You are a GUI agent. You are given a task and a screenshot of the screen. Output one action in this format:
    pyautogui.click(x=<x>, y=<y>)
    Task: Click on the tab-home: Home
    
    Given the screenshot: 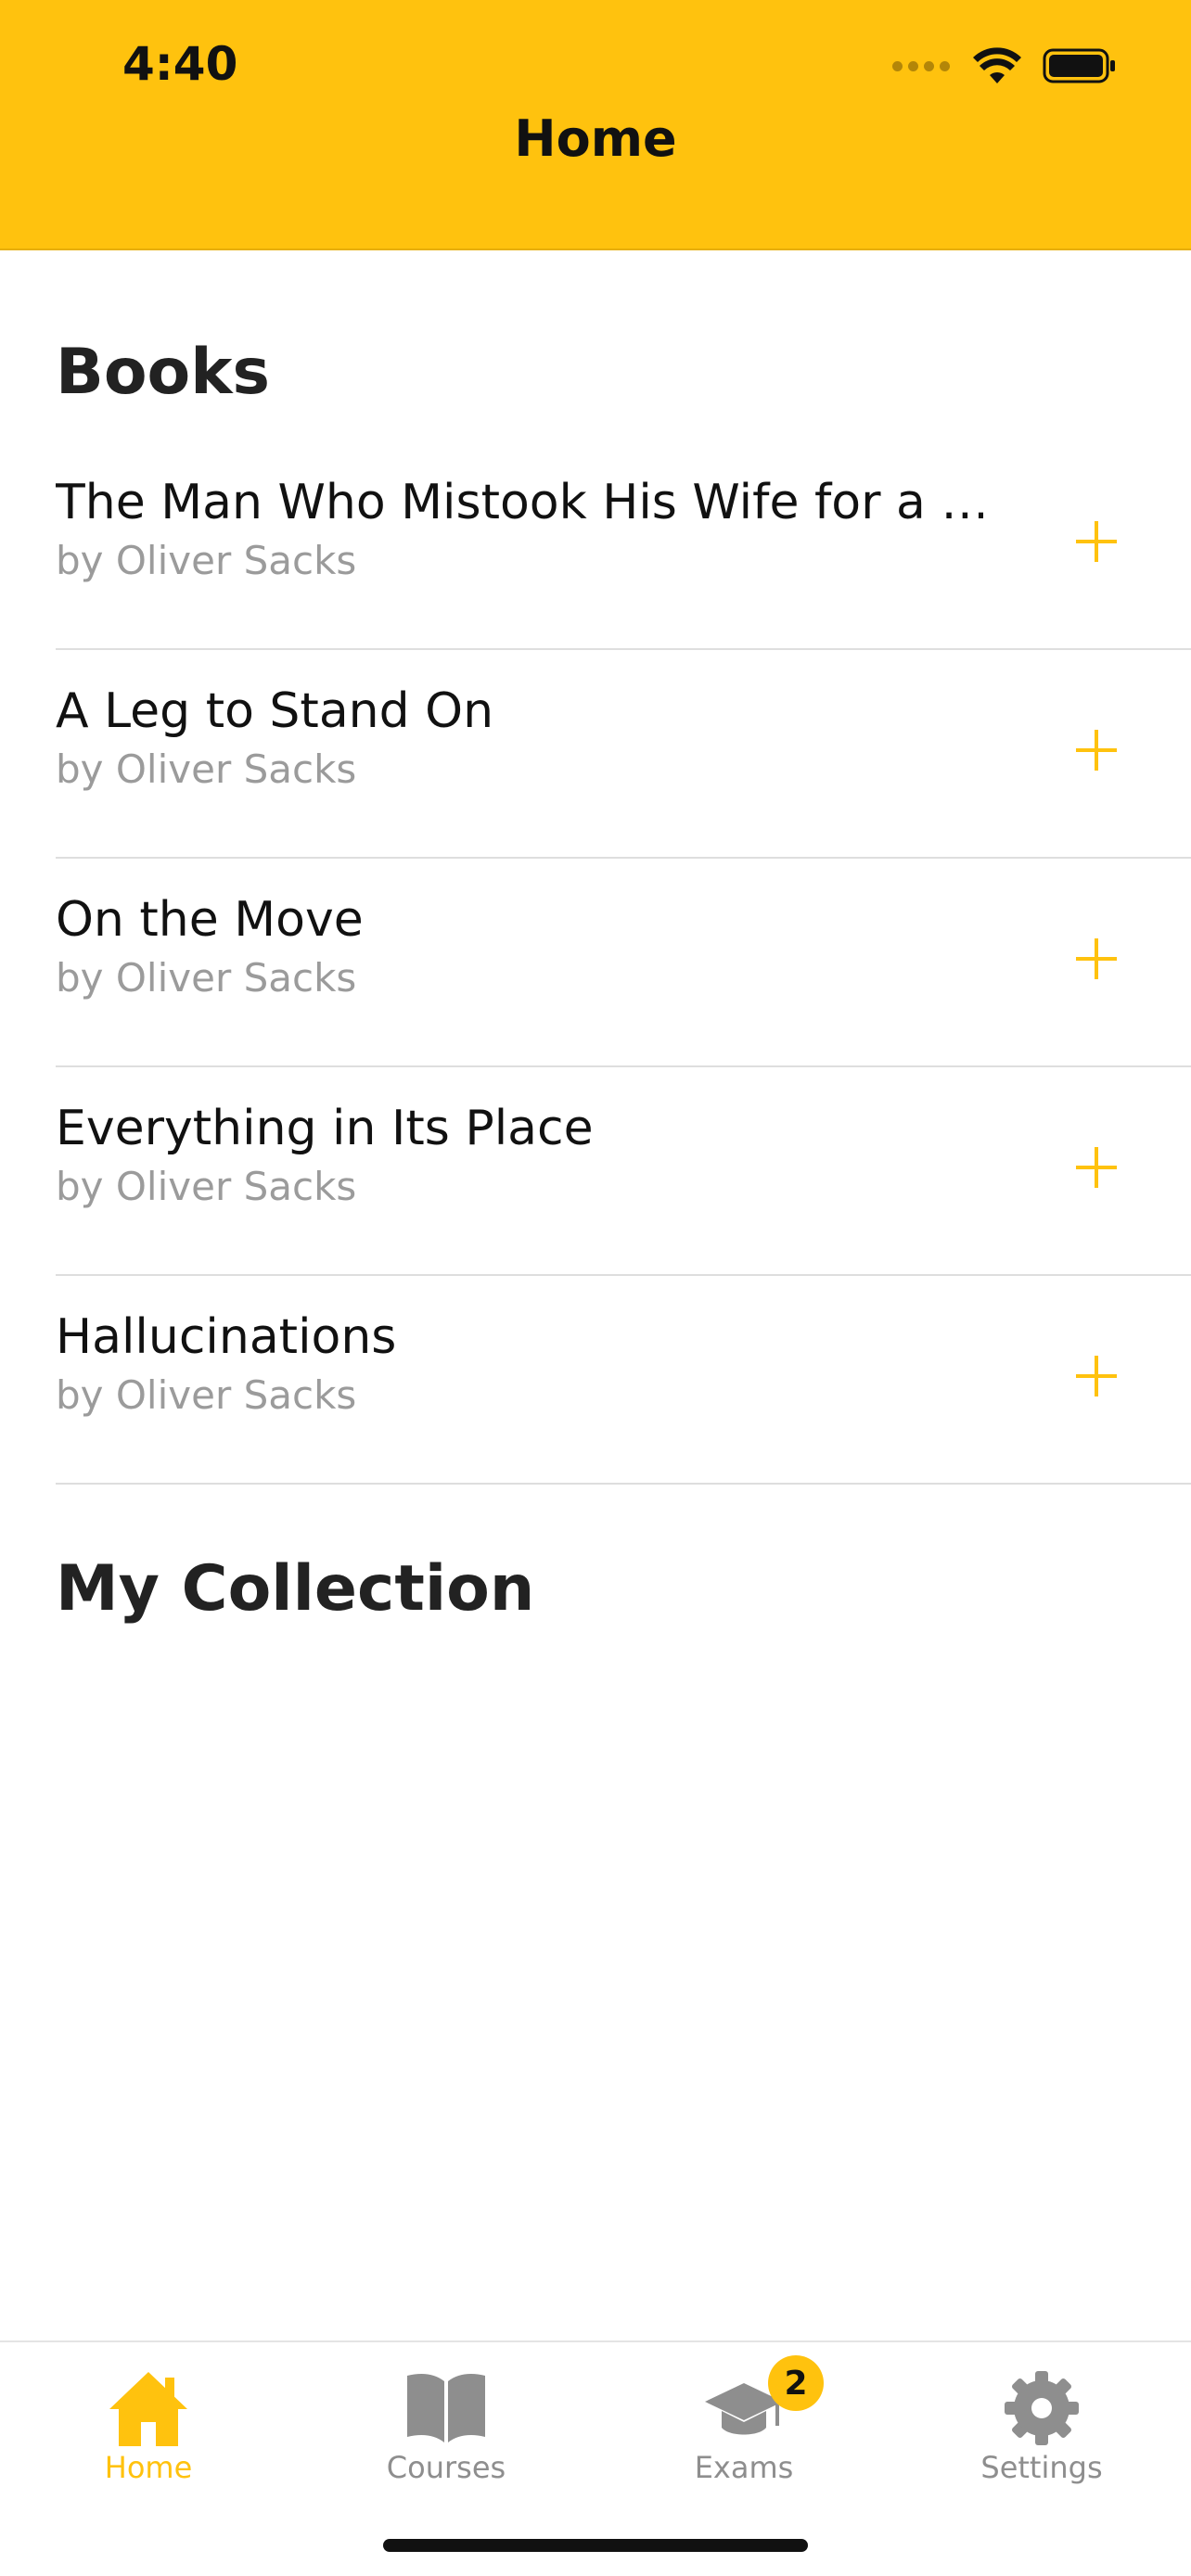 What is the action you would take?
    pyautogui.click(x=148, y=2424)
    